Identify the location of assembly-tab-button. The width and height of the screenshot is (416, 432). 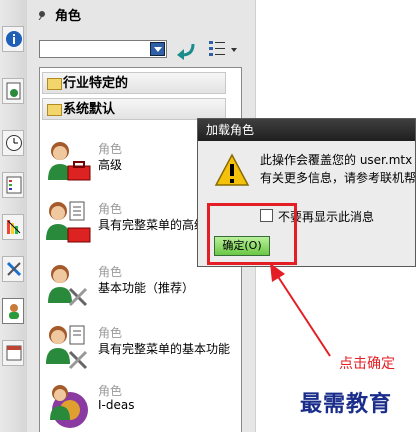
(13, 91).